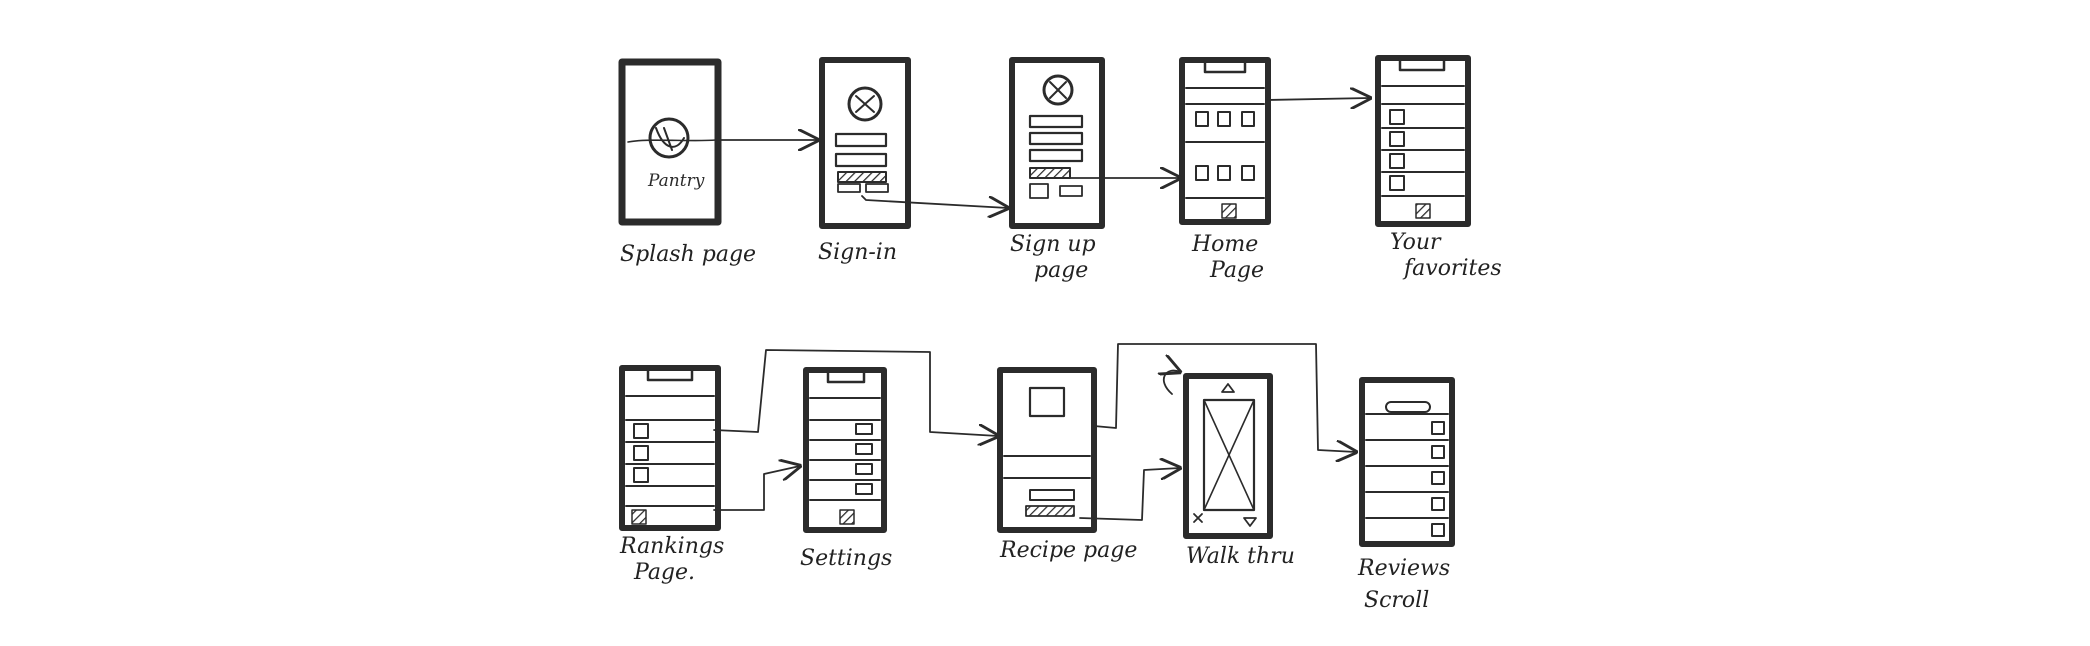 The image size is (2090, 646). Describe the element at coordinates (672, 559) in the screenshot. I see `label-rankings-page: Rankings Page.` at that location.